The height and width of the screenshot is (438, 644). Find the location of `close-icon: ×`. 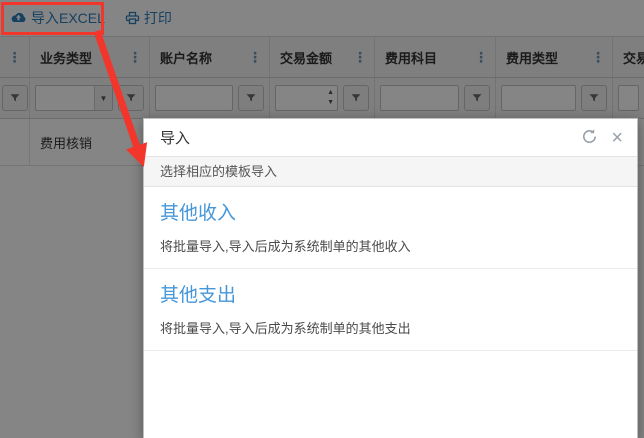

close-icon: × is located at coordinates (617, 137).